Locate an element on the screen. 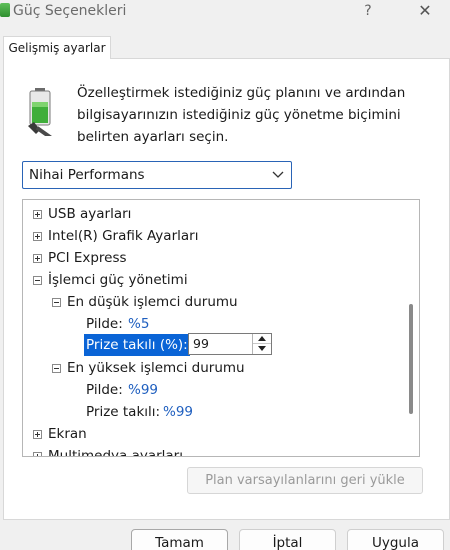 Image resolution: width=450 pixels, height=550 pixels. max-battery-value: %99 is located at coordinates (143, 390).